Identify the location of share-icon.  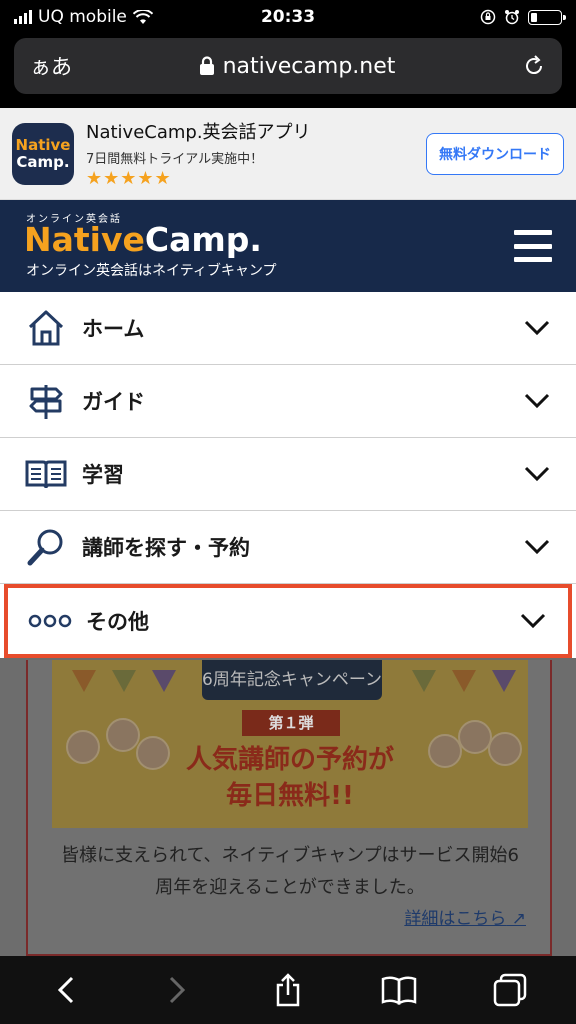
(288, 990).